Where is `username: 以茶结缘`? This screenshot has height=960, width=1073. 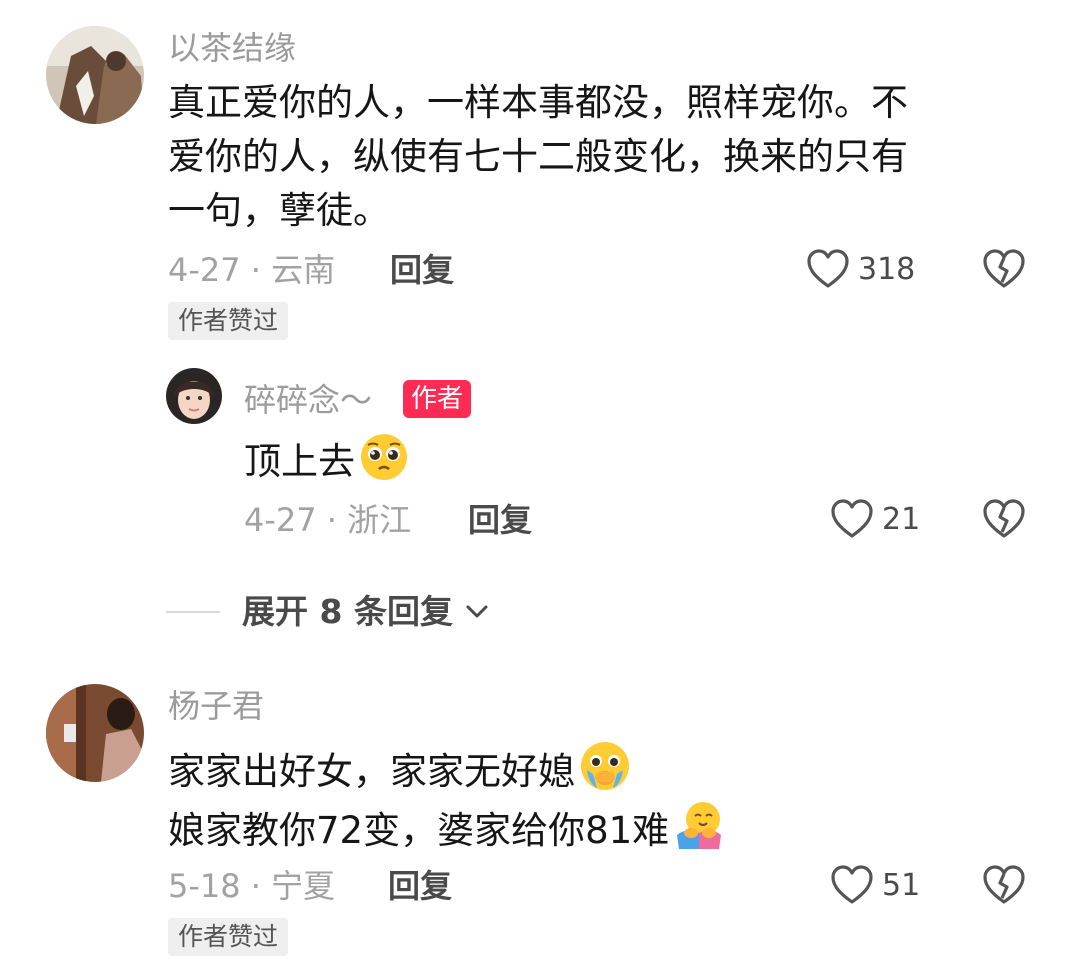
username: 以茶结缘 is located at coordinates (232, 48).